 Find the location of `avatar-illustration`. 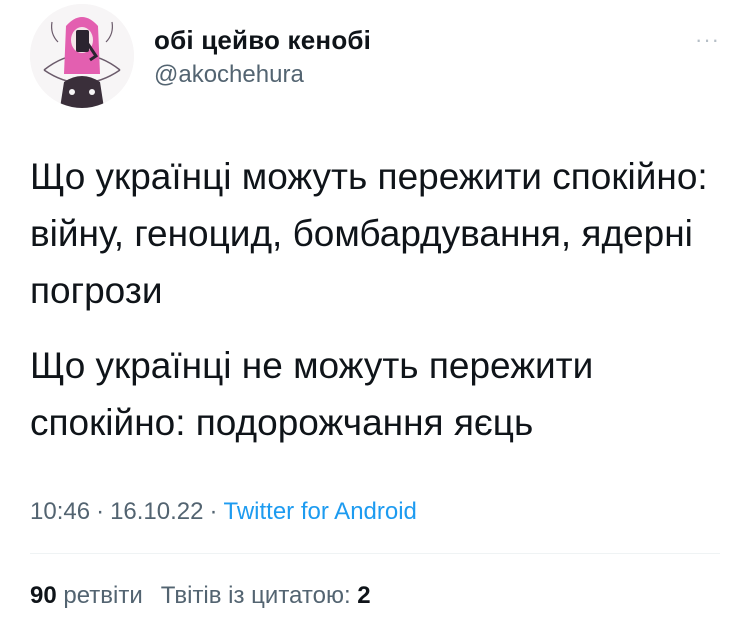

avatar-illustration is located at coordinates (82, 56).